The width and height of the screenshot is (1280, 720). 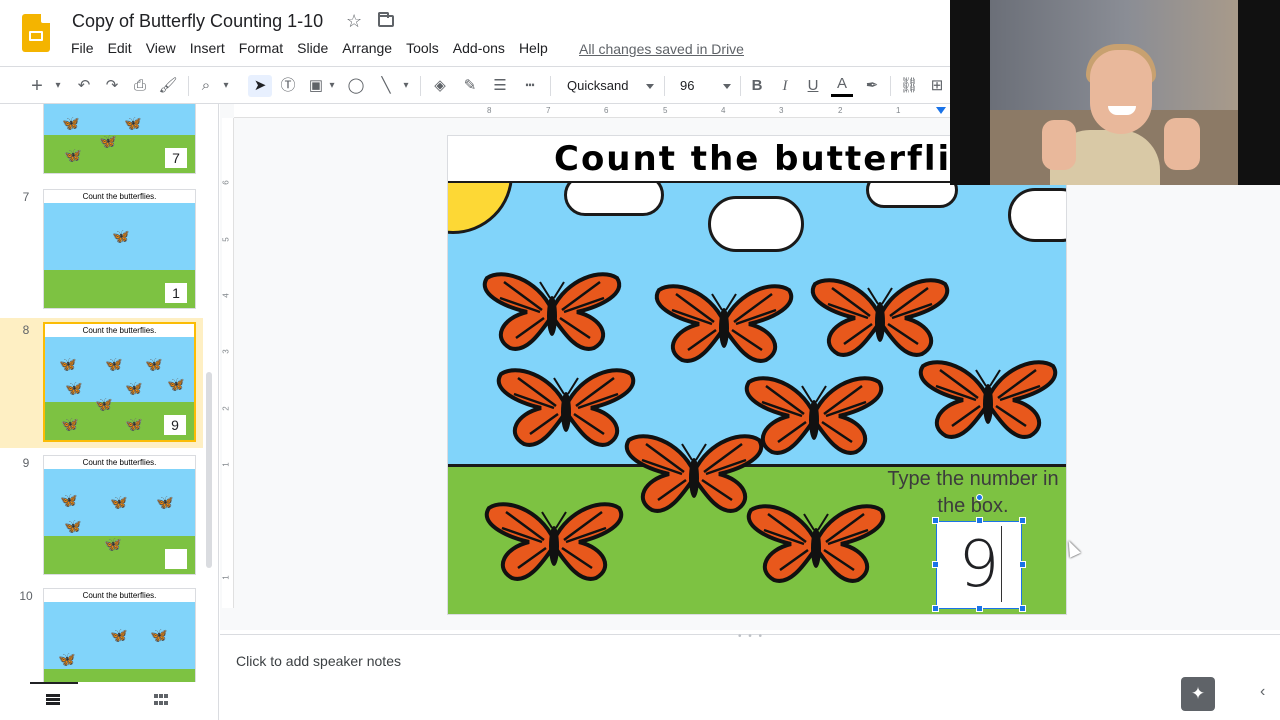 I want to click on line-dropdown-icon: ▾, so click(x=406, y=86).